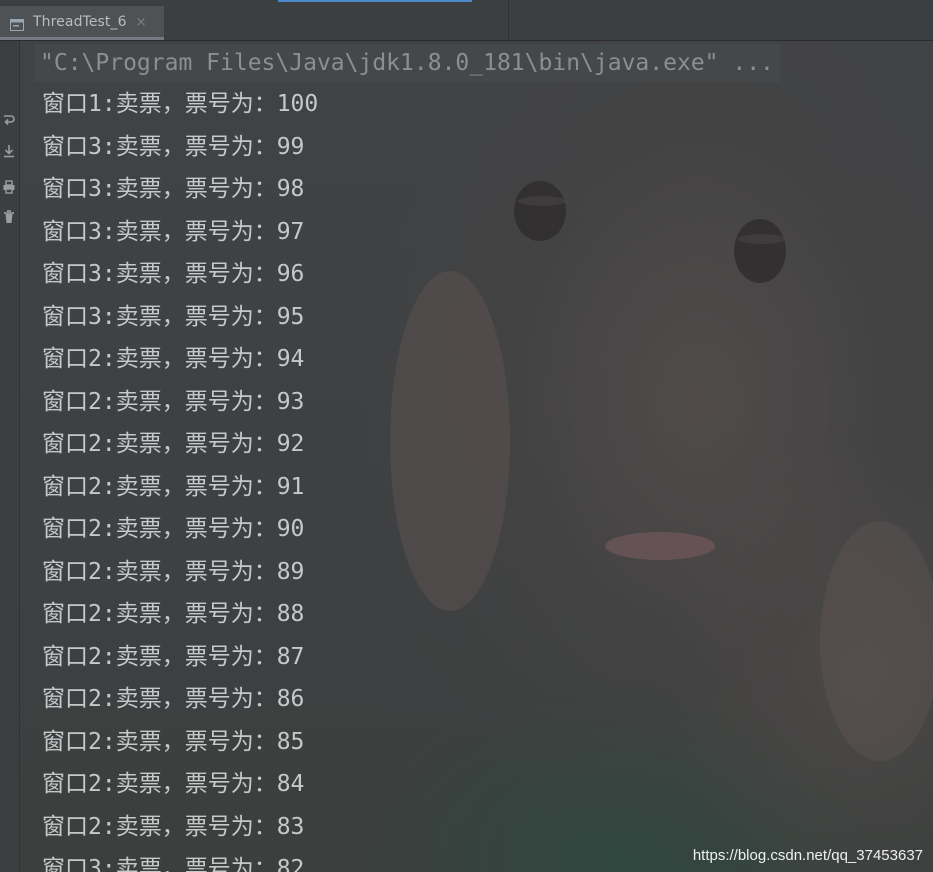 This screenshot has height=872, width=933. I want to click on console-line: 窗口1:卖票，票号为：100, so click(180, 104).